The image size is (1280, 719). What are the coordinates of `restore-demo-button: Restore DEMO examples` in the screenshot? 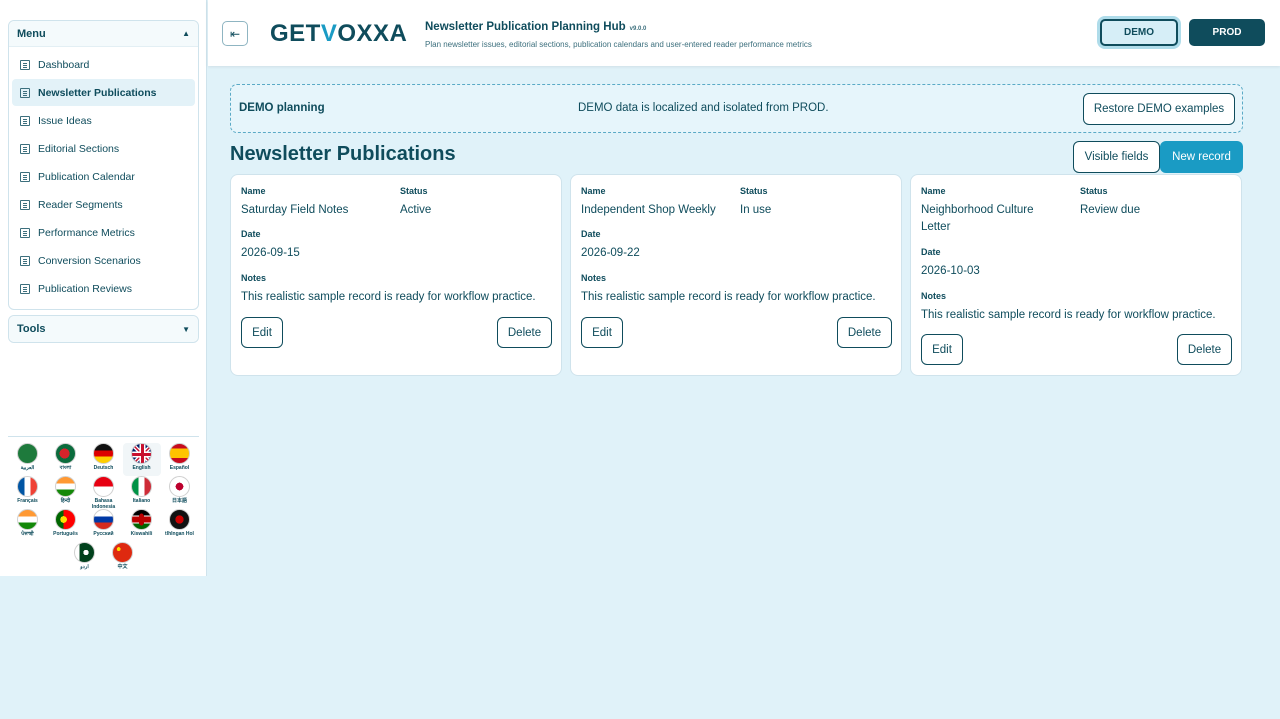 It's located at (1159, 109).